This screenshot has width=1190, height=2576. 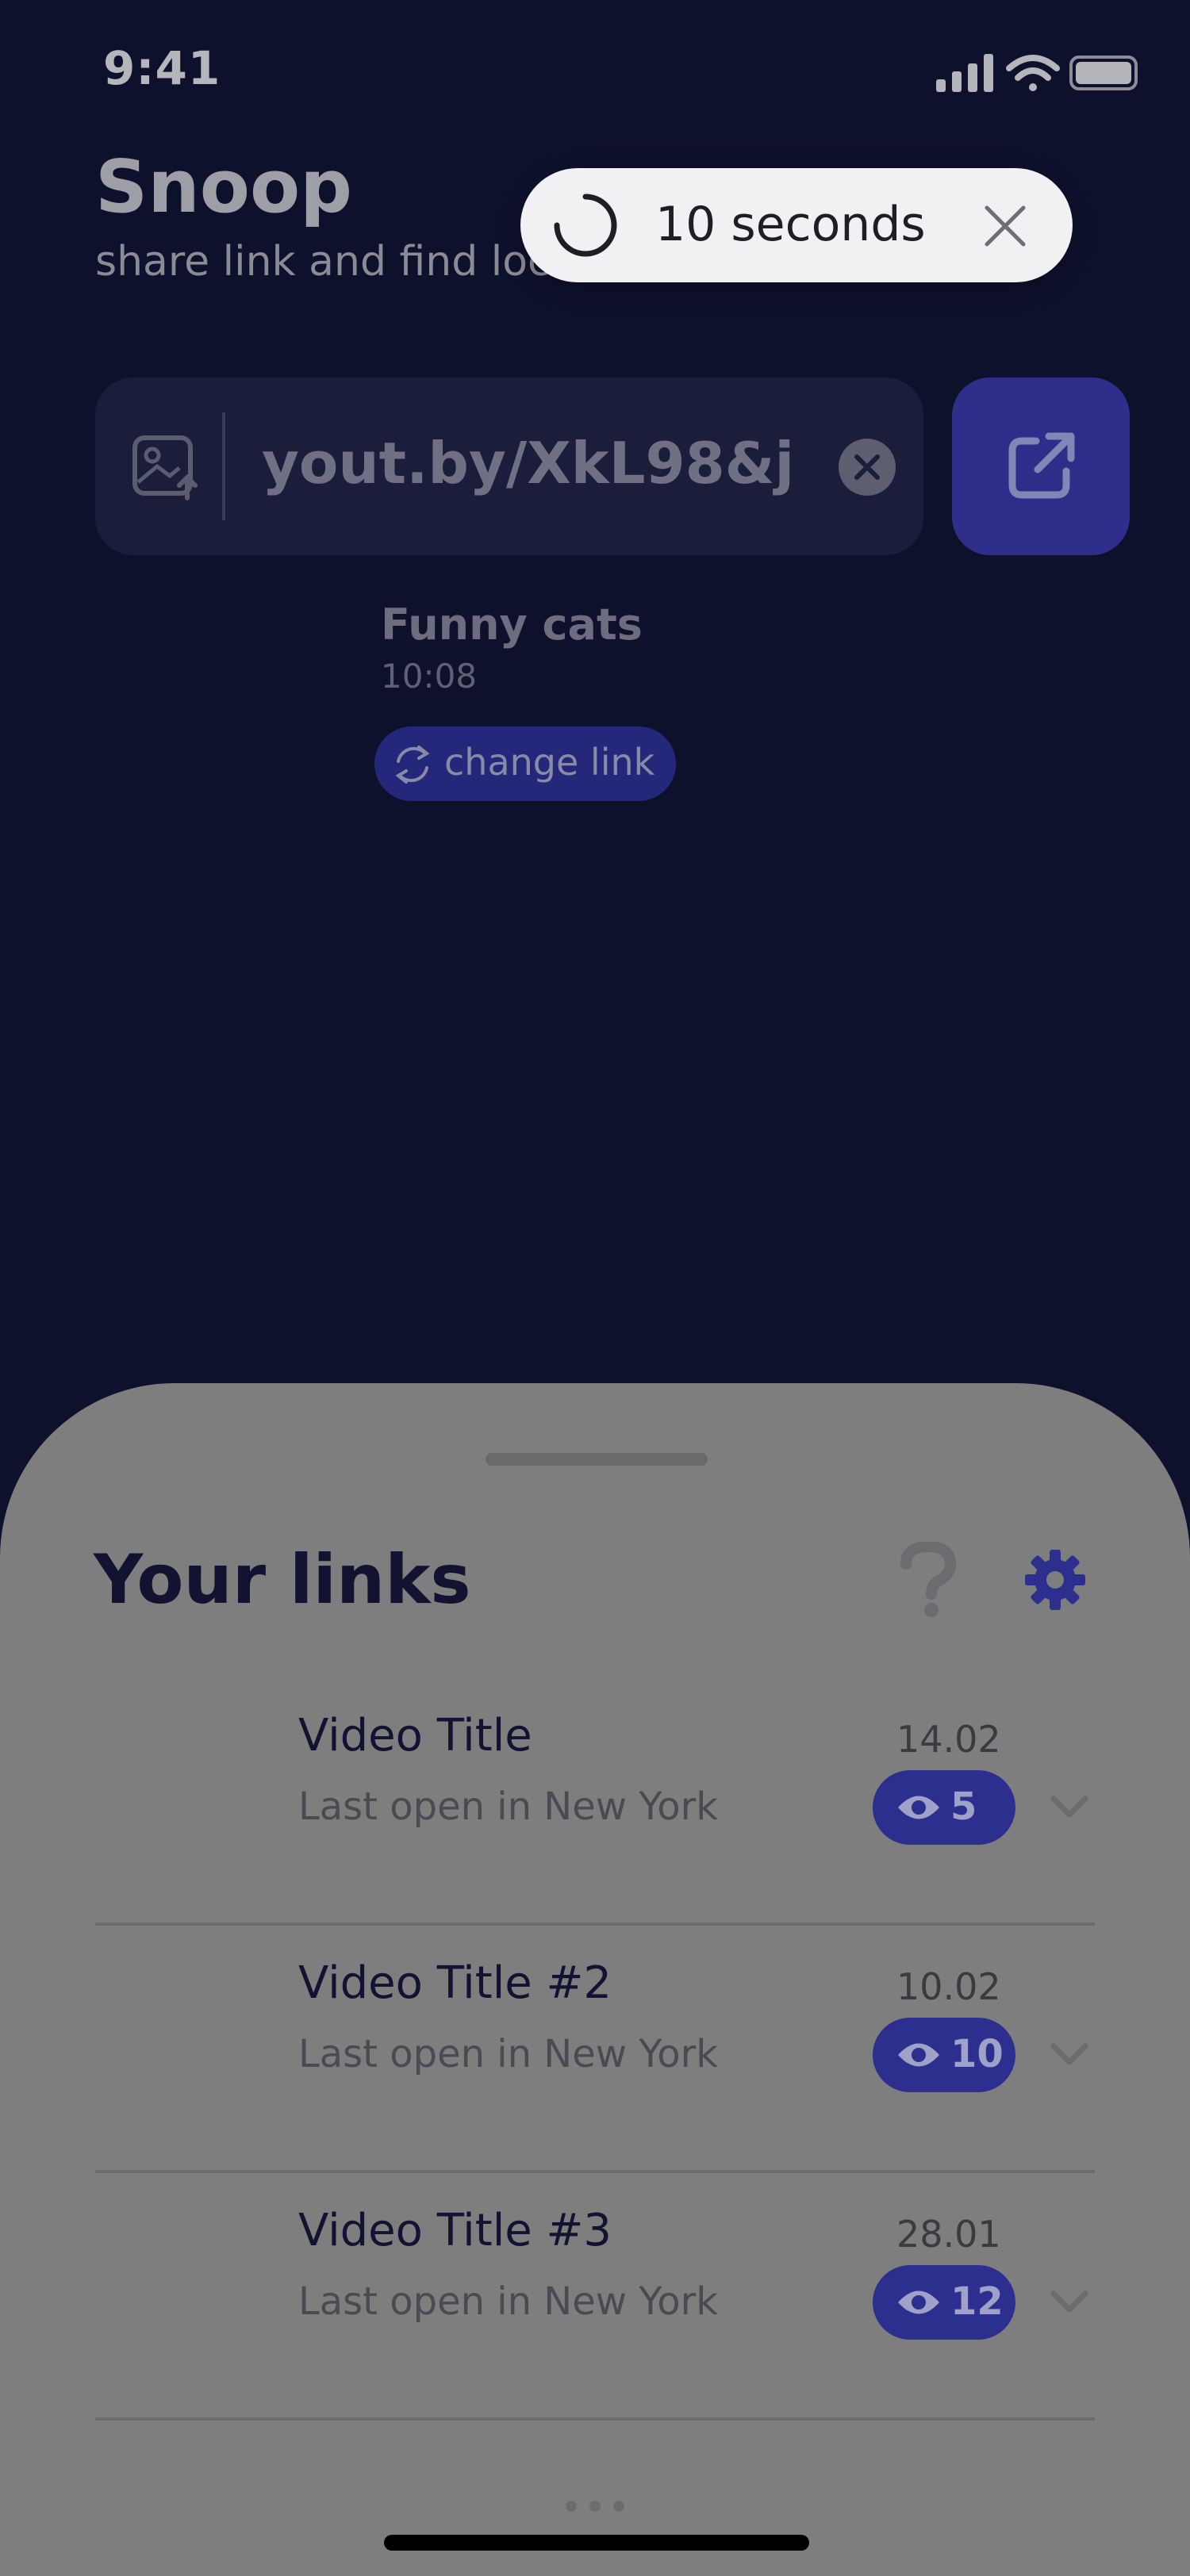 I want to click on wifi-icon, so click(x=1033, y=73).